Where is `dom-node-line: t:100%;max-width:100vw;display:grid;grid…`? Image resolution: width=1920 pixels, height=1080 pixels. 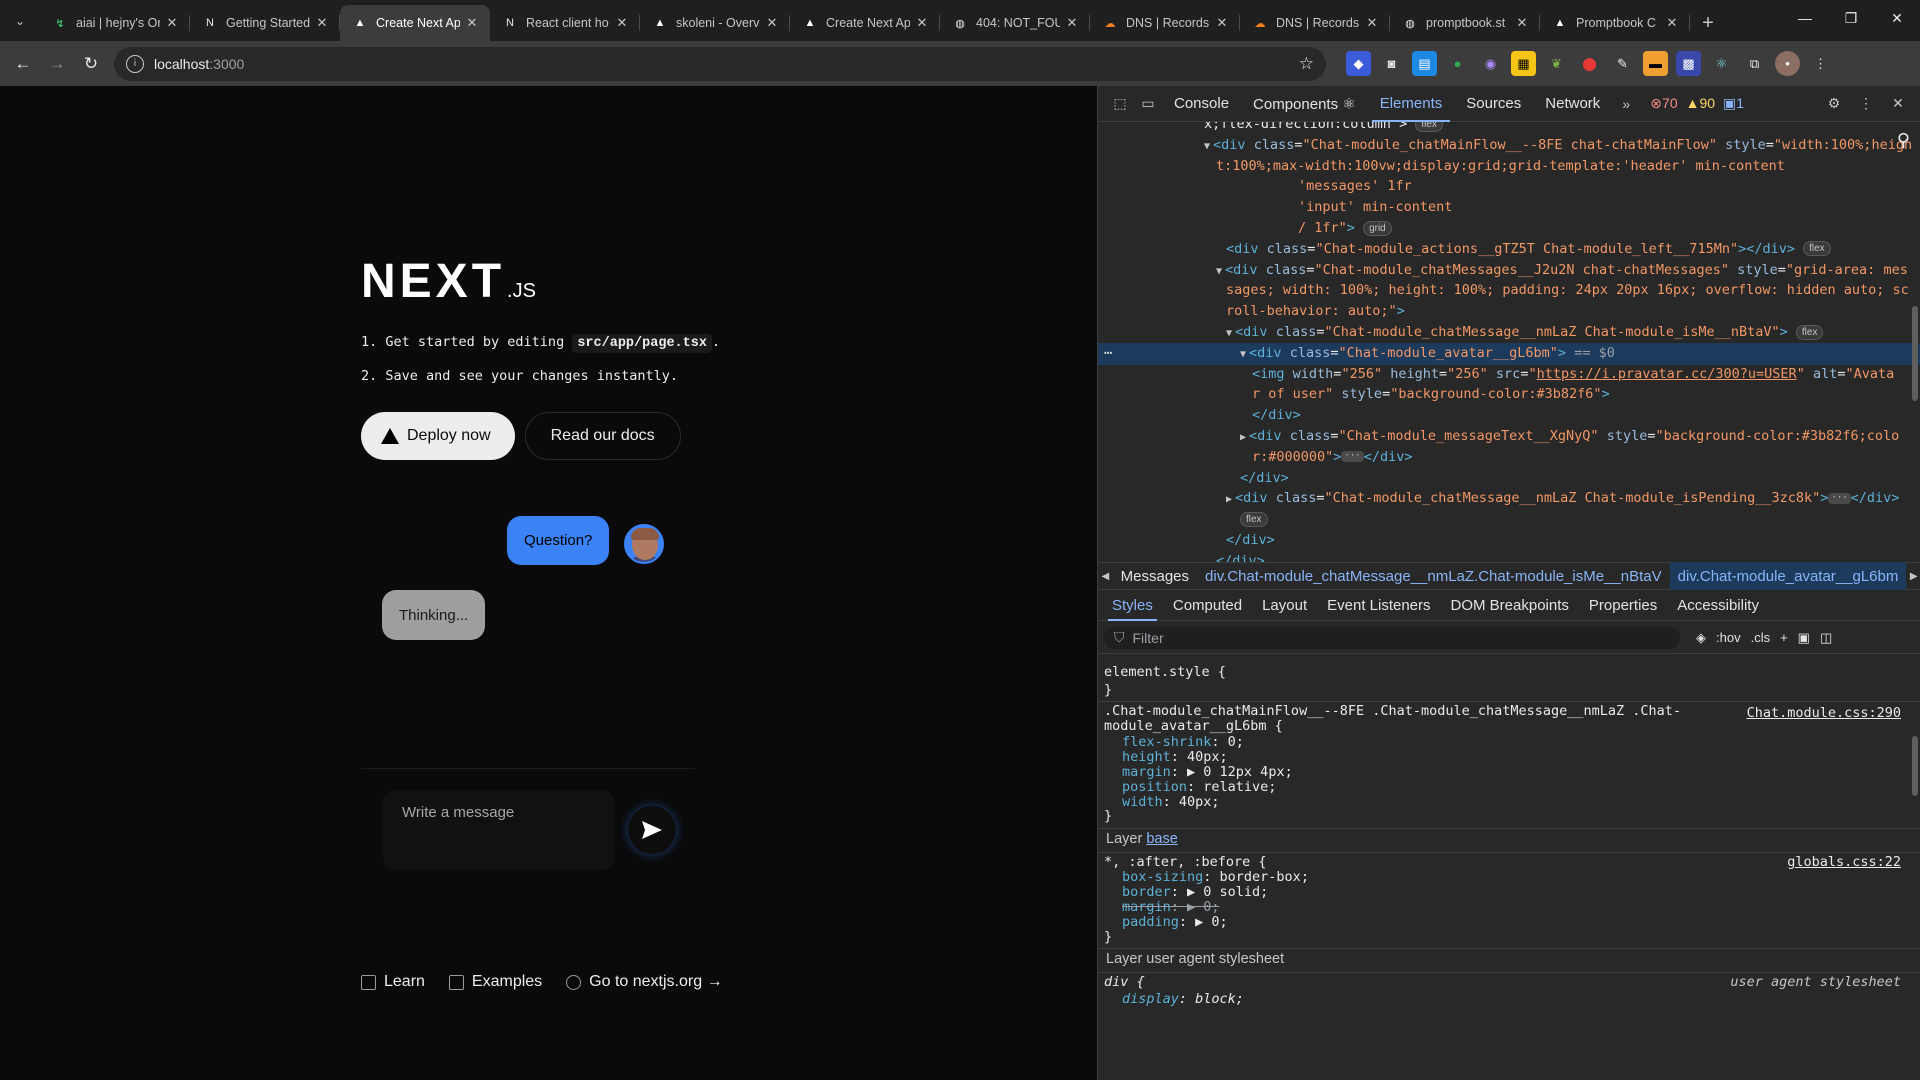
dom-node-line: t:100%;max-width:100vw;display:grid;grid… is located at coordinates (1500, 166).